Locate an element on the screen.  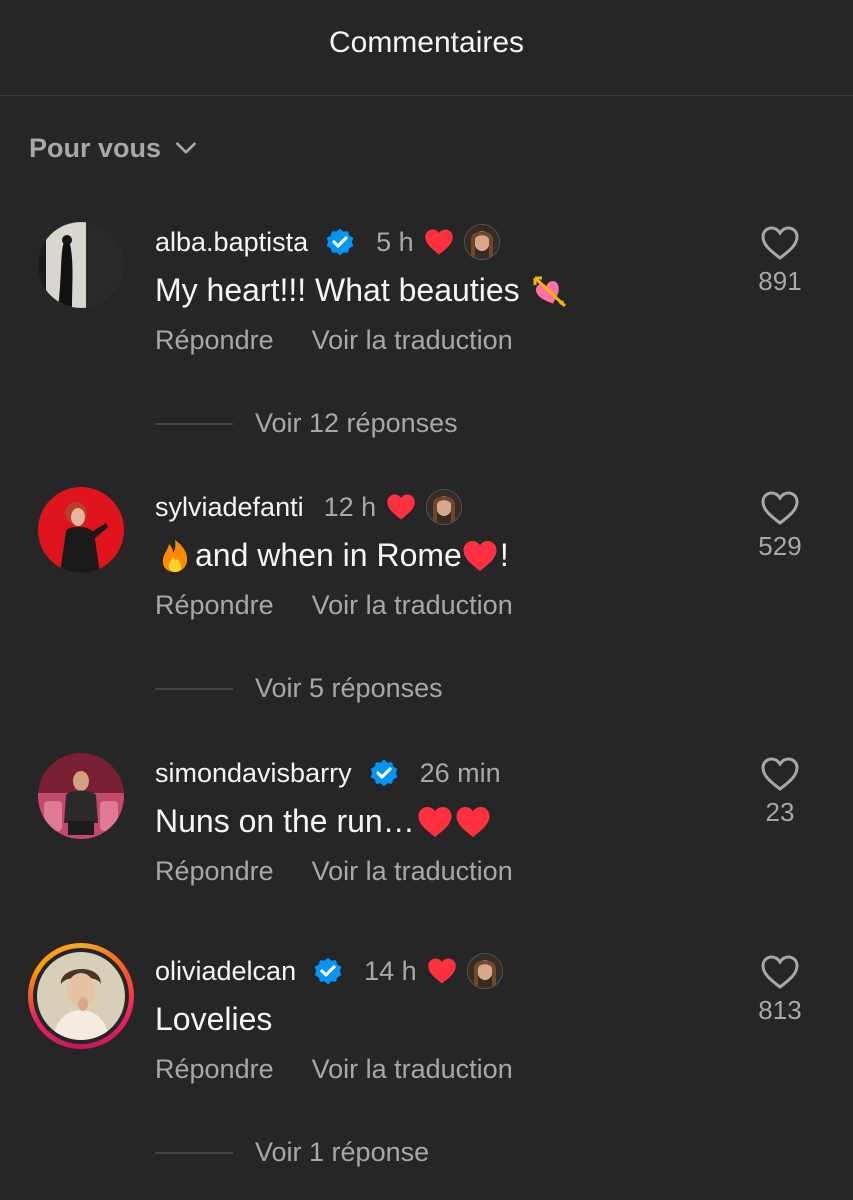
comments-header: Commentaires is located at coordinates (426, 48).